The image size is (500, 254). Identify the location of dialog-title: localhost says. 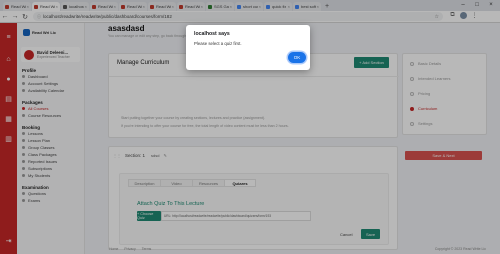
(212, 34).